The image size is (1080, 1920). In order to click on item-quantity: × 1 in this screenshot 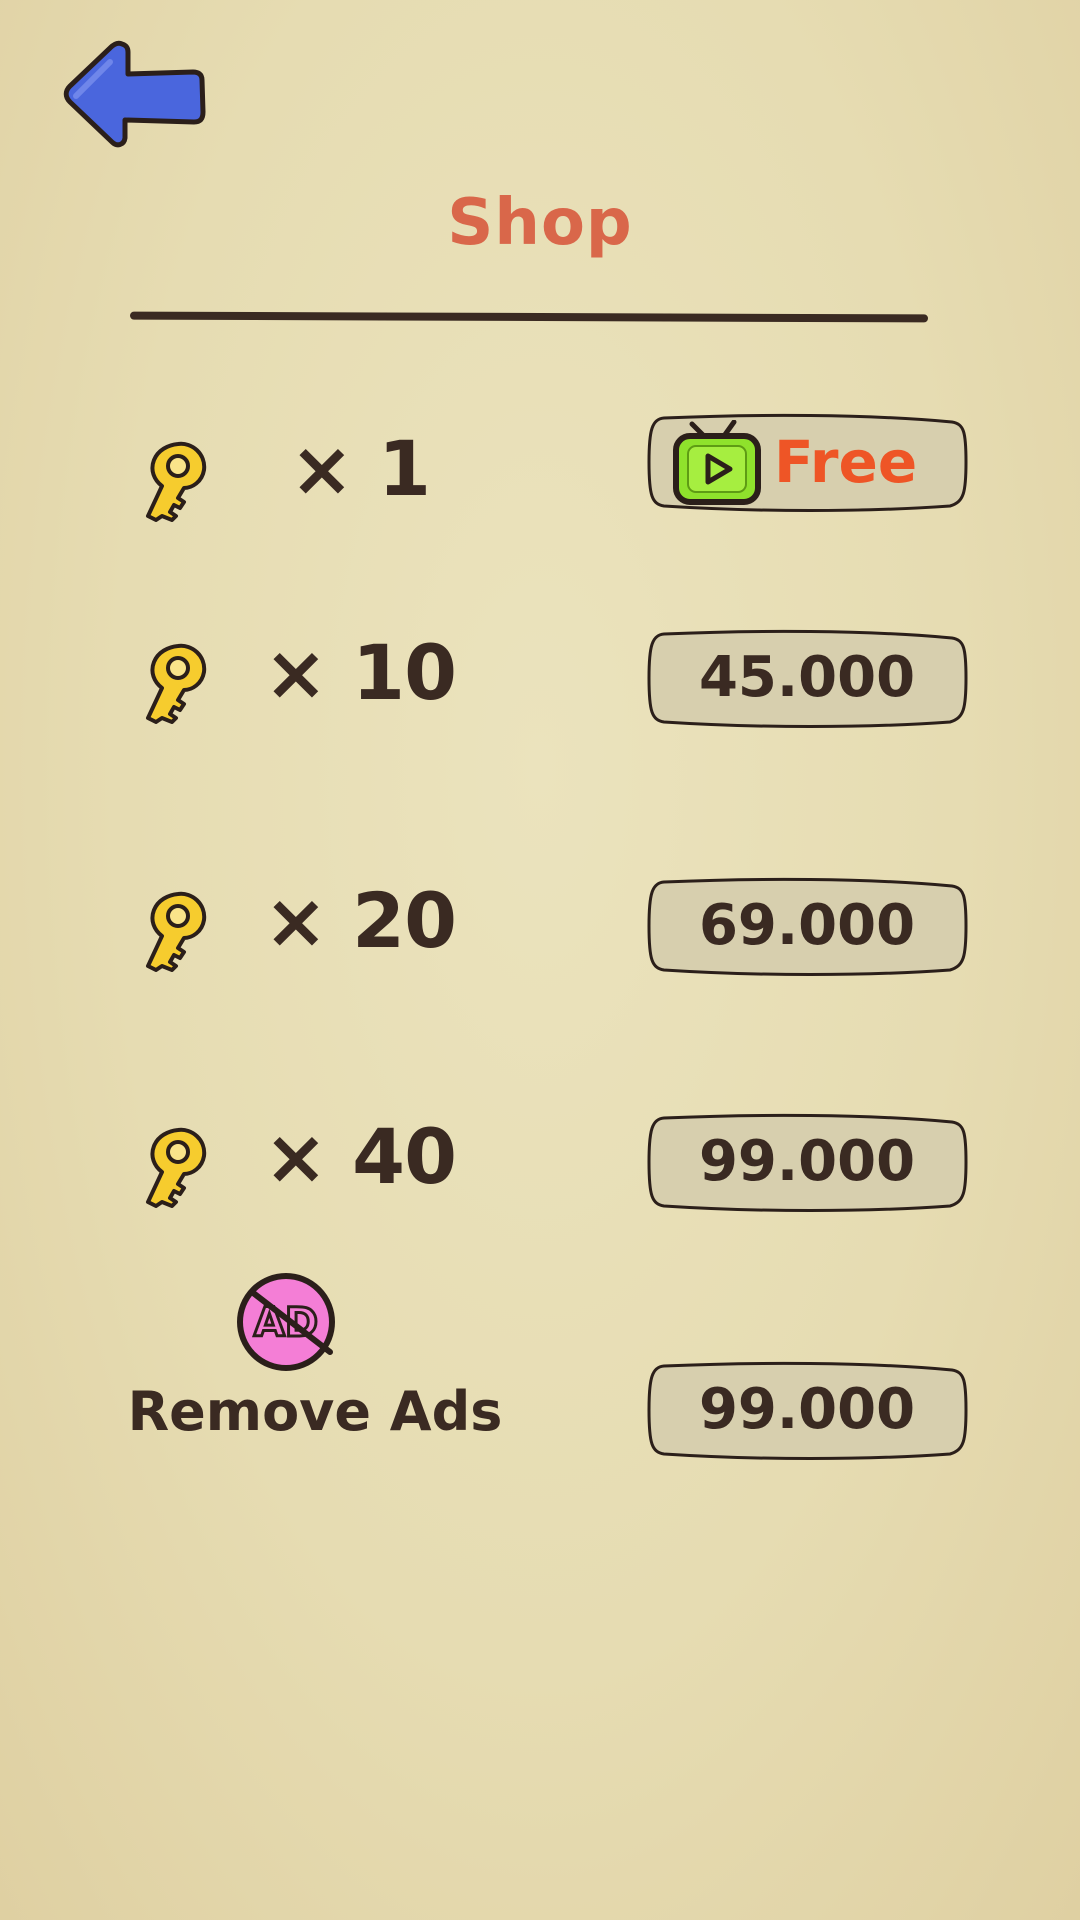, I will do `click(360, 468)`.